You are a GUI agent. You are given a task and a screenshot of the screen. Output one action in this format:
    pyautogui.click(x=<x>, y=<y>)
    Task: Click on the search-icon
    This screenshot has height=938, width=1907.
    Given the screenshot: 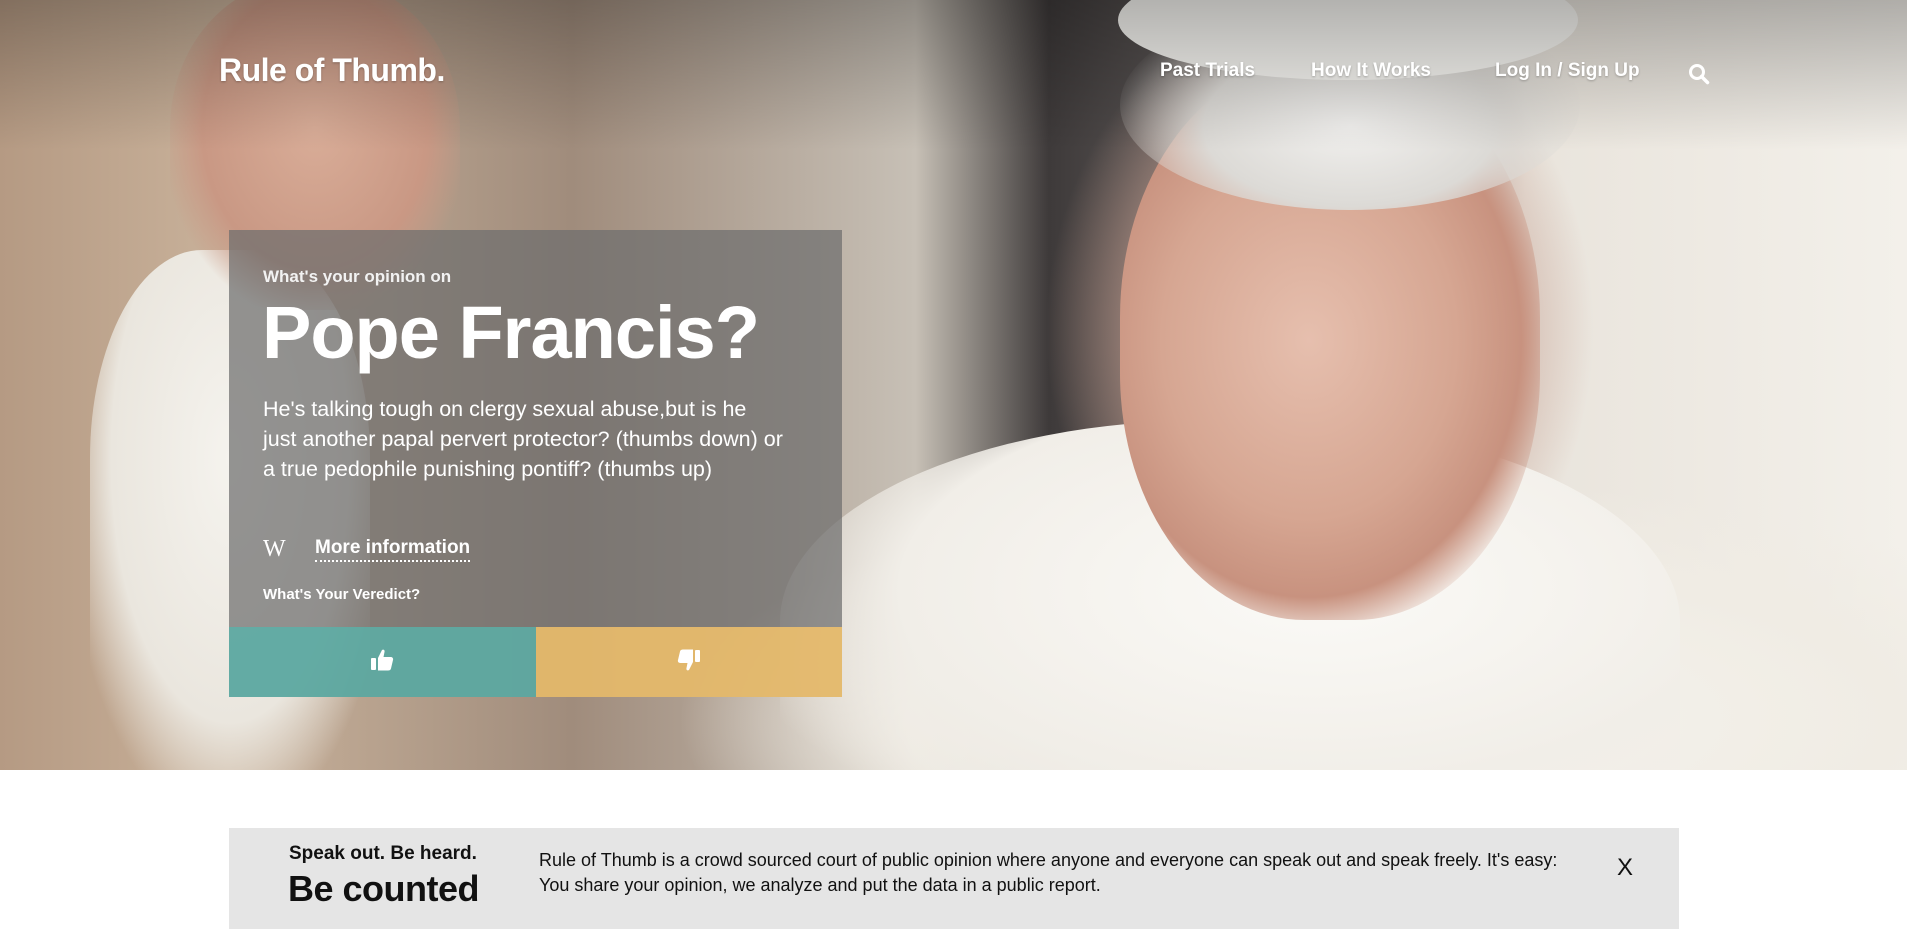 What is the action you would take?
    pyautogui.click(x=1700, y=75)
    